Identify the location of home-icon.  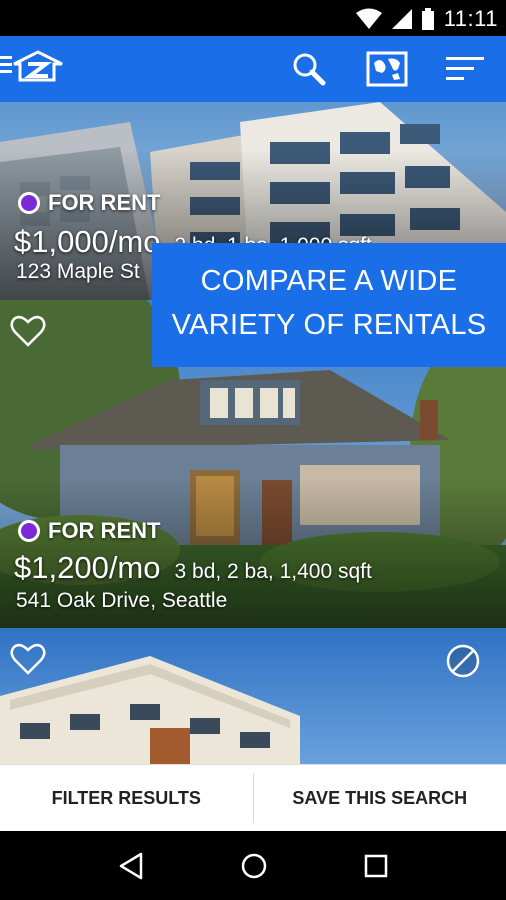
(254, 866).